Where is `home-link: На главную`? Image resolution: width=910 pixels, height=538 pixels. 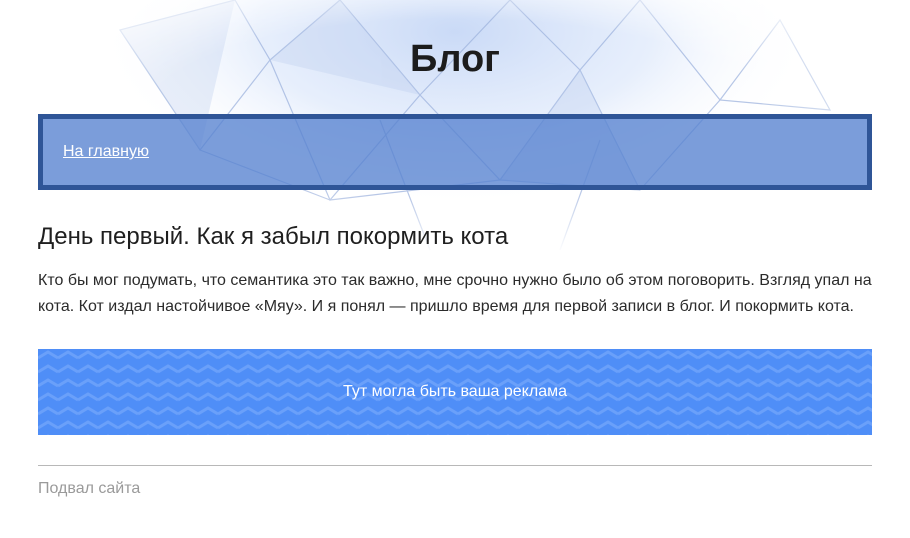 home-link: На главную is located at coordinates (106, 152).